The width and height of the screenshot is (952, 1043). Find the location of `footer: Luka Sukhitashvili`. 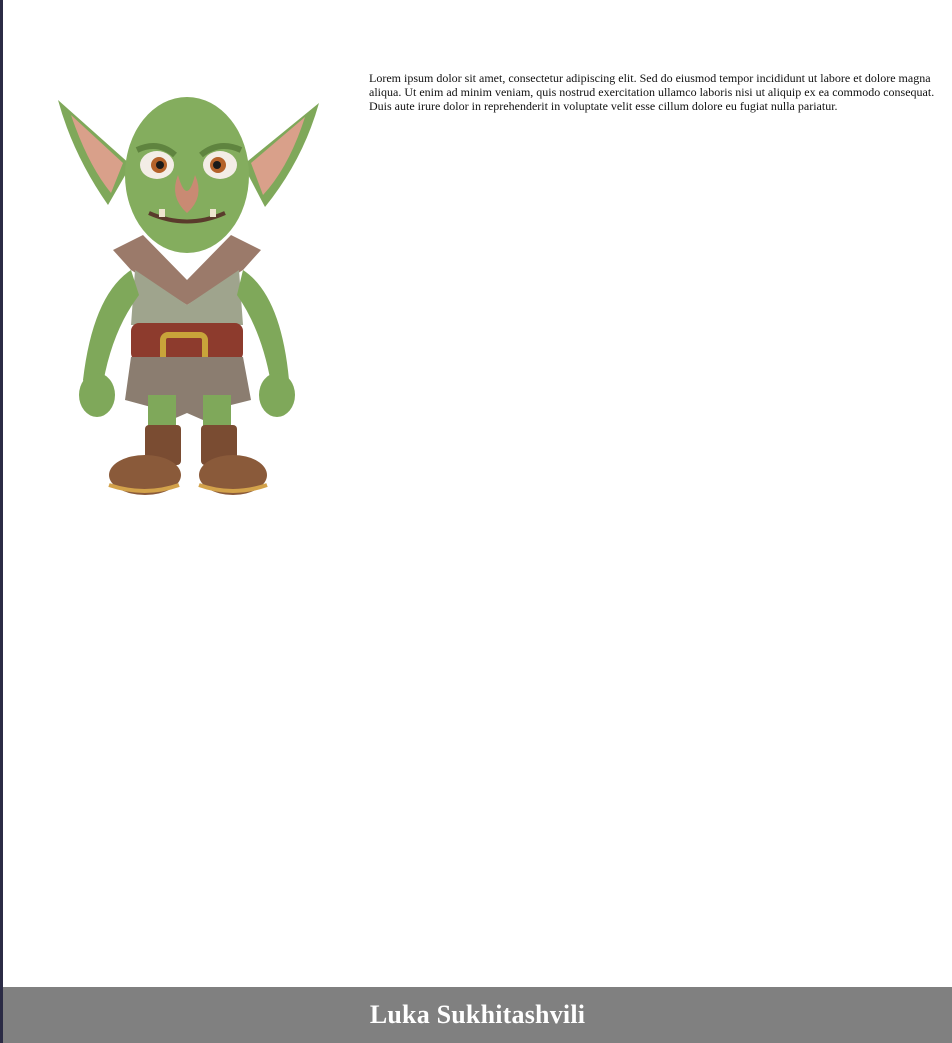

footer: Luka Sukhitashvili is located at coordinates (477, 1015).